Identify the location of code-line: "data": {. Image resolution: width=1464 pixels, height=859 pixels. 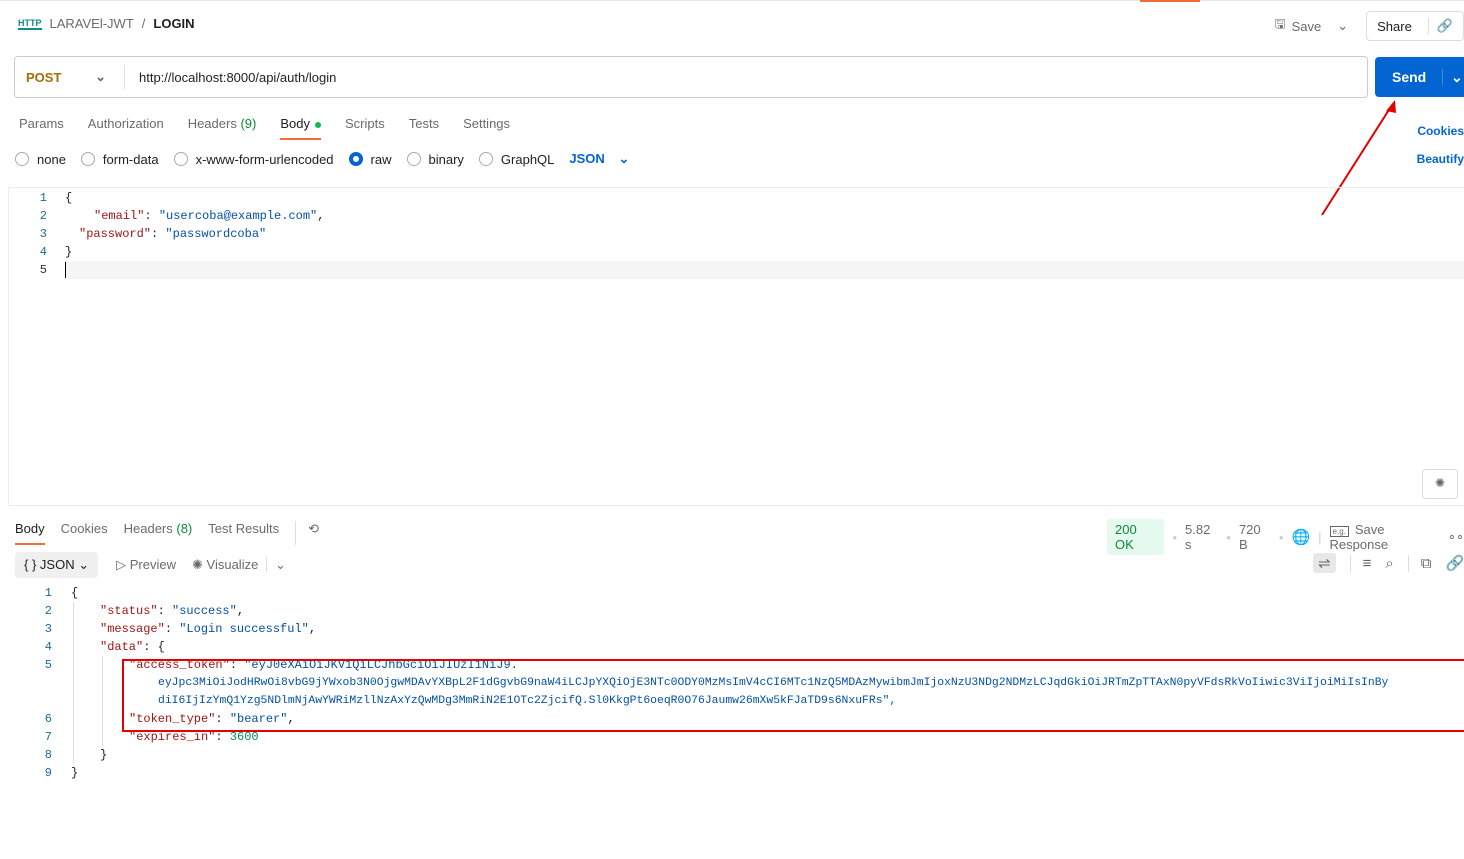
(132, 647).